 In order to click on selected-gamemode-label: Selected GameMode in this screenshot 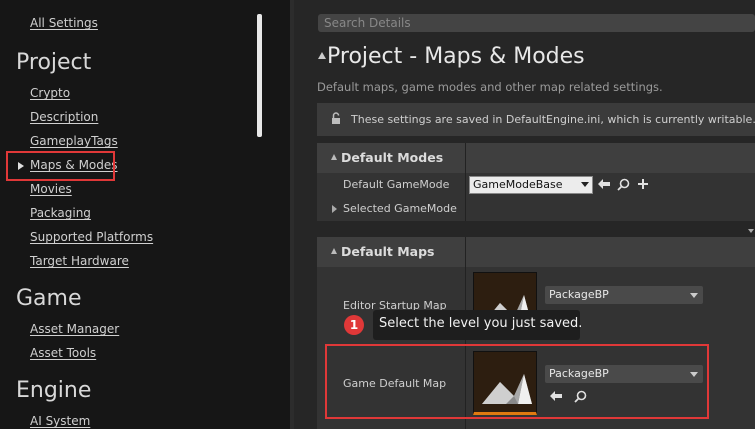, I will do `click(400, 208)`.